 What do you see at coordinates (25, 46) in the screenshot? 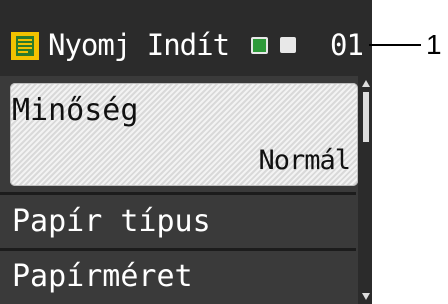
I see `document-icon` at bounding box center [25, 46].